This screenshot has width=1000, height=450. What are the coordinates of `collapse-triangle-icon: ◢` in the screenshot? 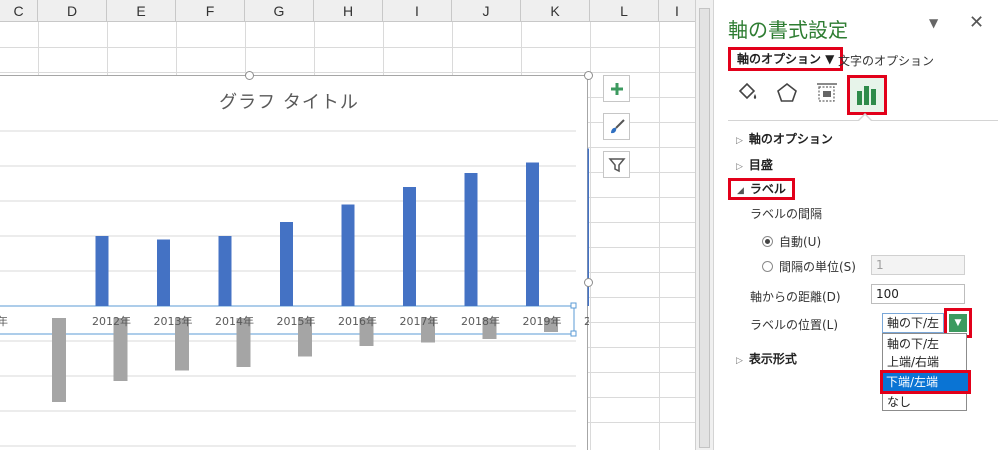 It's located at (740, 191).